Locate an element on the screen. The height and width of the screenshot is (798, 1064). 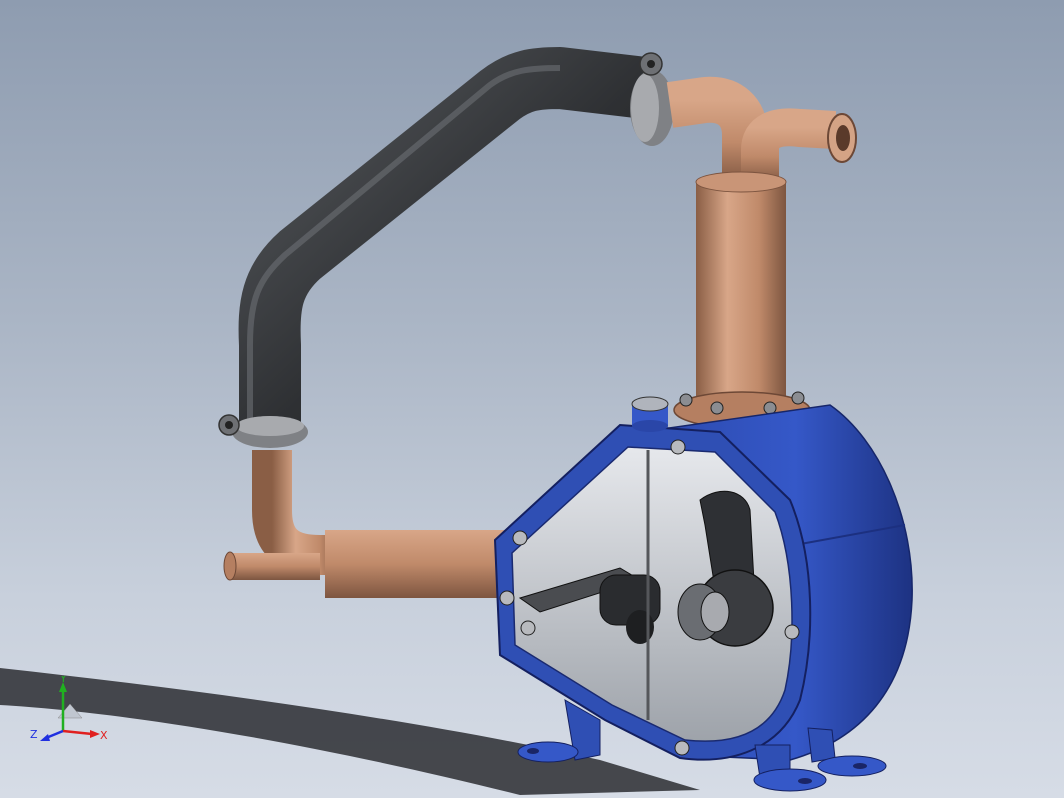
x-axis-line is located at coordinates (77, 732).